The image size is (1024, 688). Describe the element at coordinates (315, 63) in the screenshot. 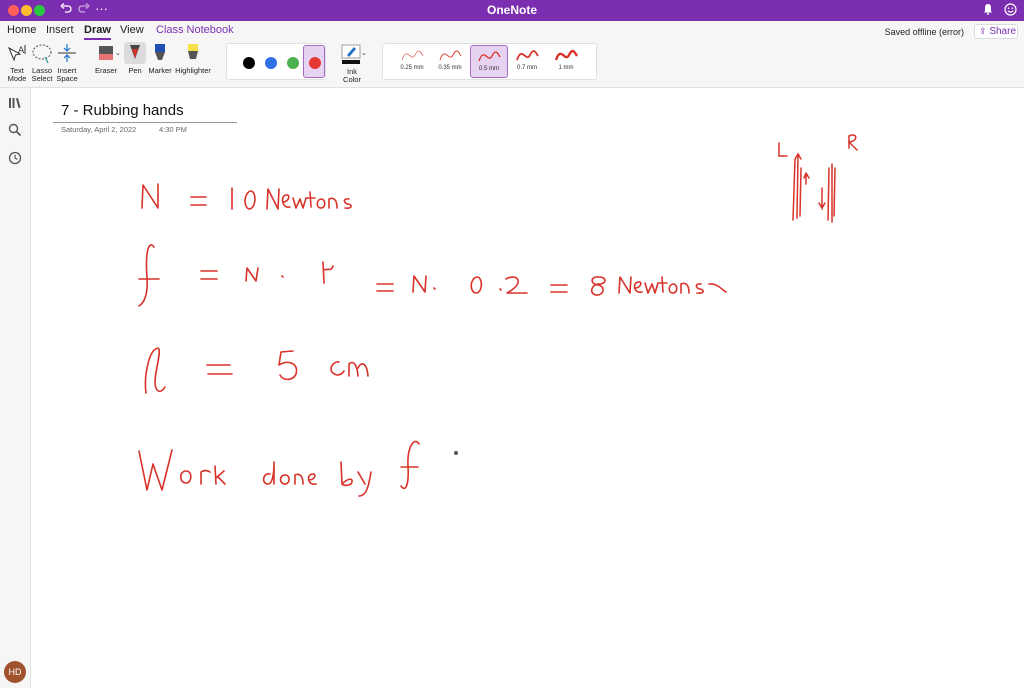

I see `color-red-swatch` at that location.